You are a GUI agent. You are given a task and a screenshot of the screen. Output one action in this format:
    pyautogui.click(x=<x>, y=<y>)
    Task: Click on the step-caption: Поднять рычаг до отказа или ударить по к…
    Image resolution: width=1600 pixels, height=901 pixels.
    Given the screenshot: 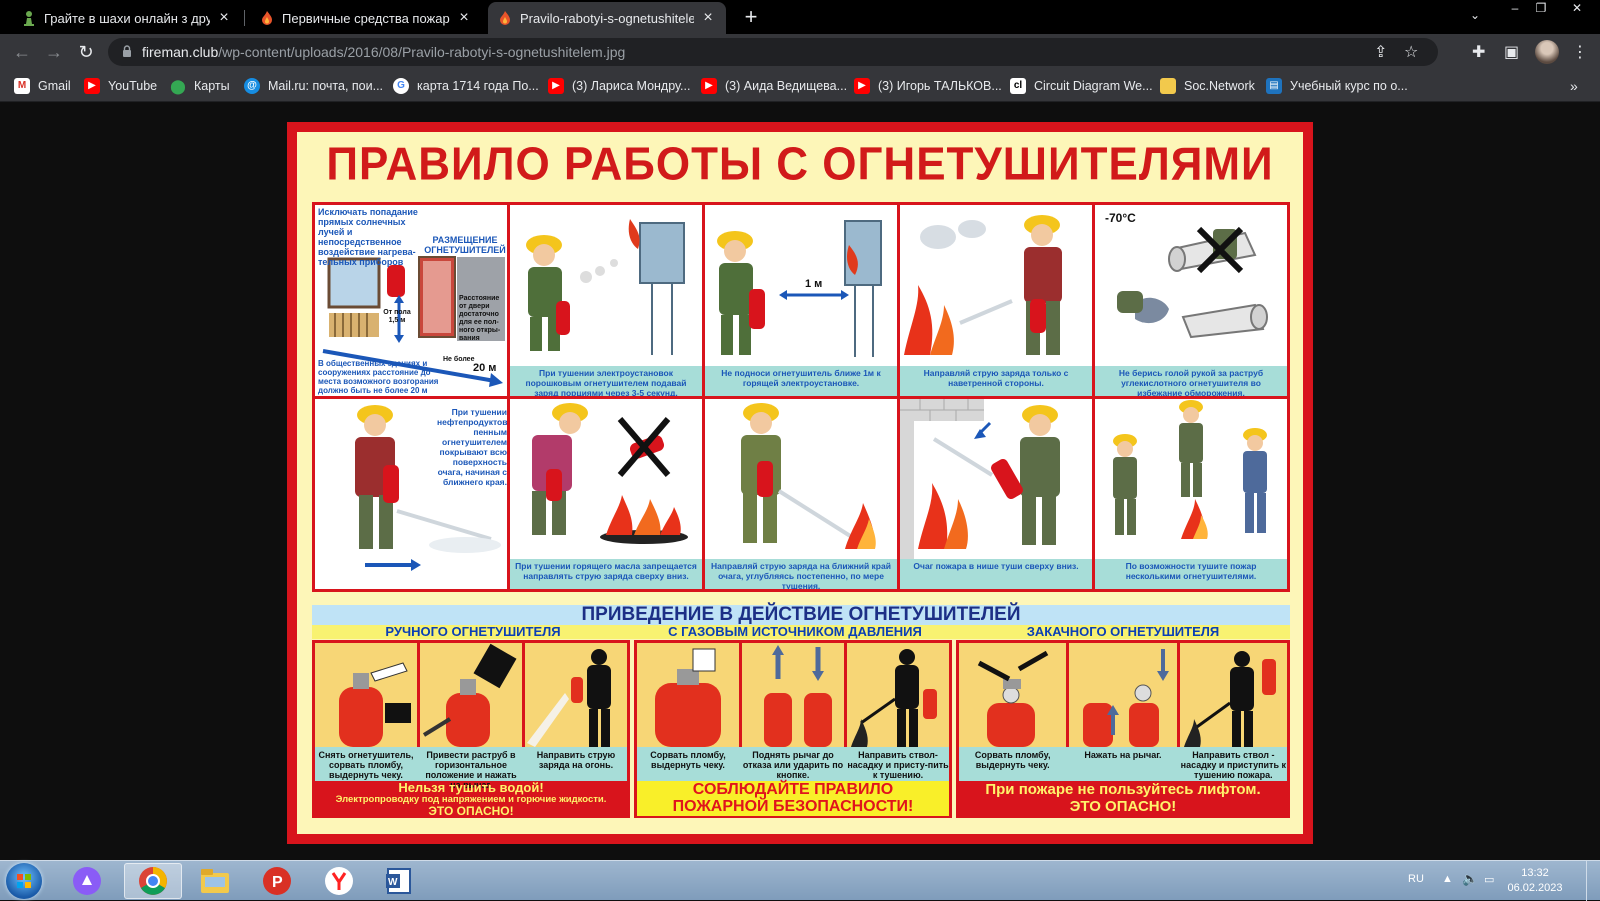 What is the action you would take?
    pyautogui.click(x=793, y=765)
    